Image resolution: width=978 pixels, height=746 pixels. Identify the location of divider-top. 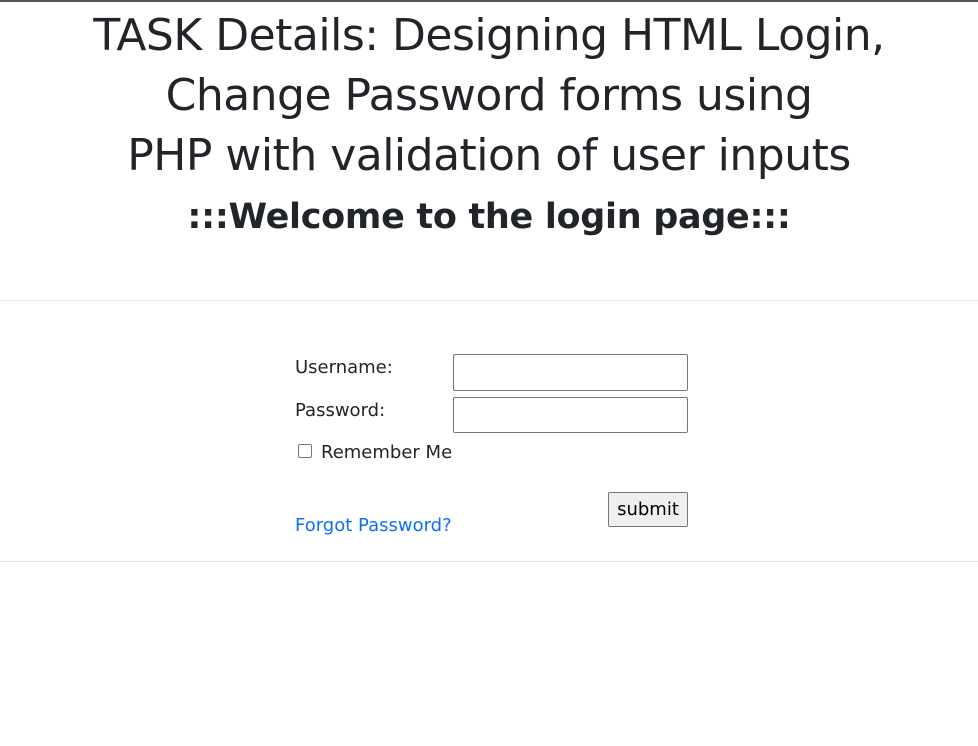
(489, 300).